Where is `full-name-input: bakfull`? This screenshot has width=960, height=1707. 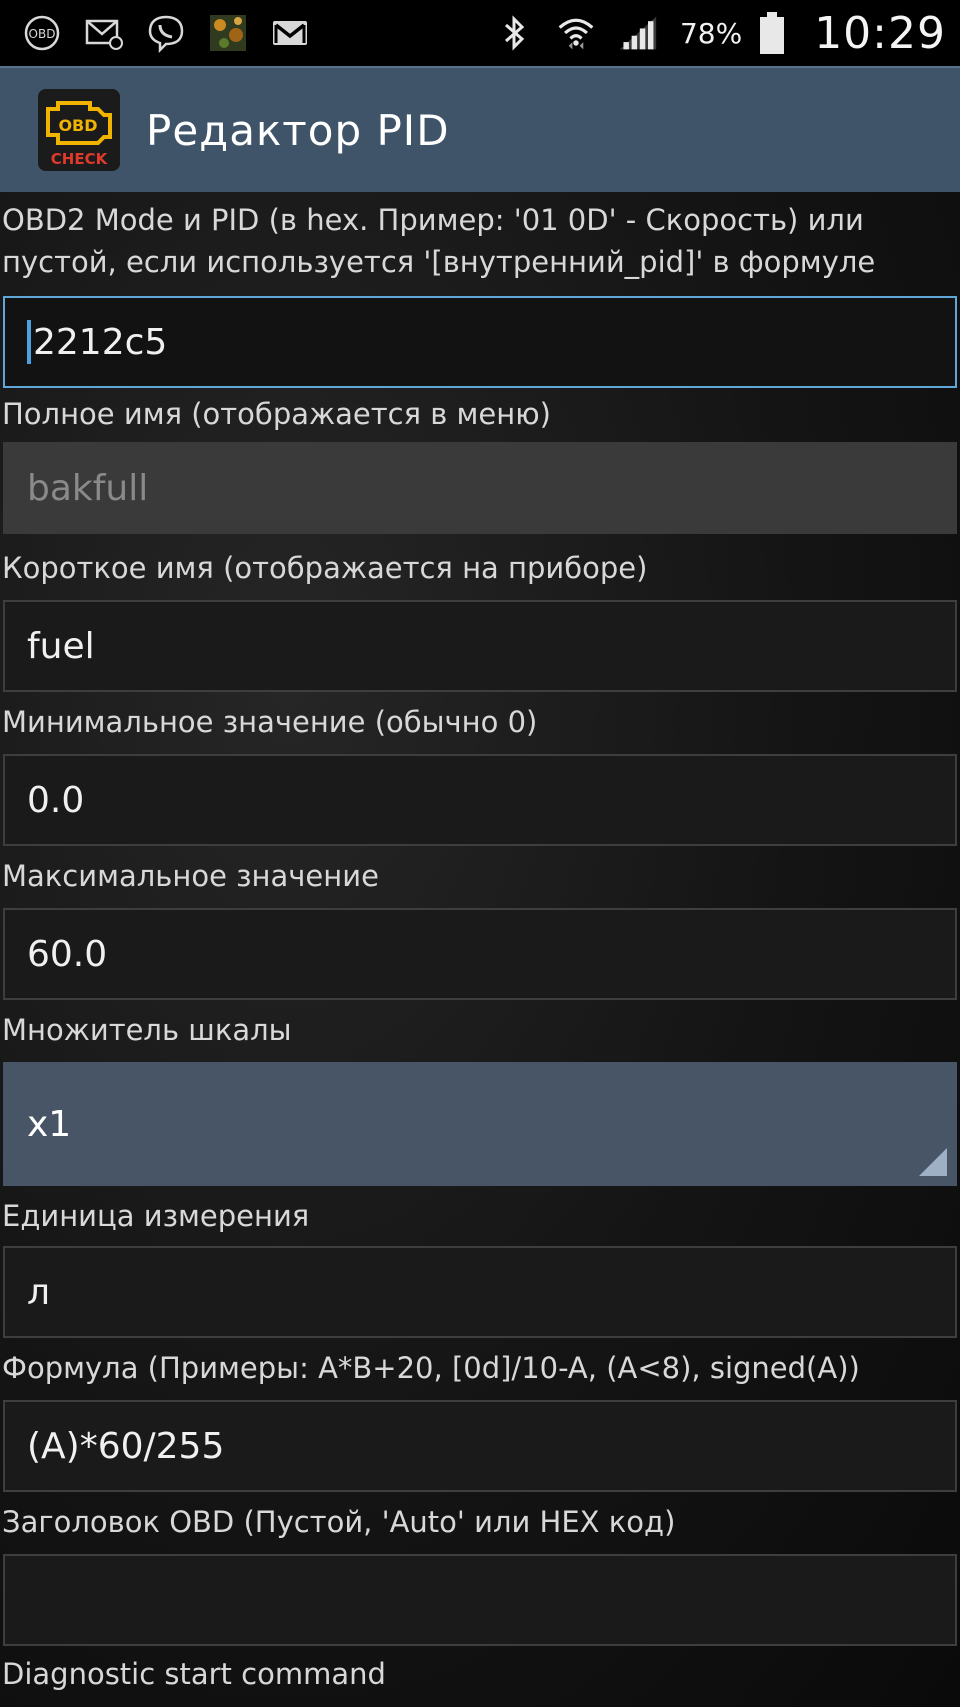
full-name-input: bakfull is located at coordinates (480, 488).